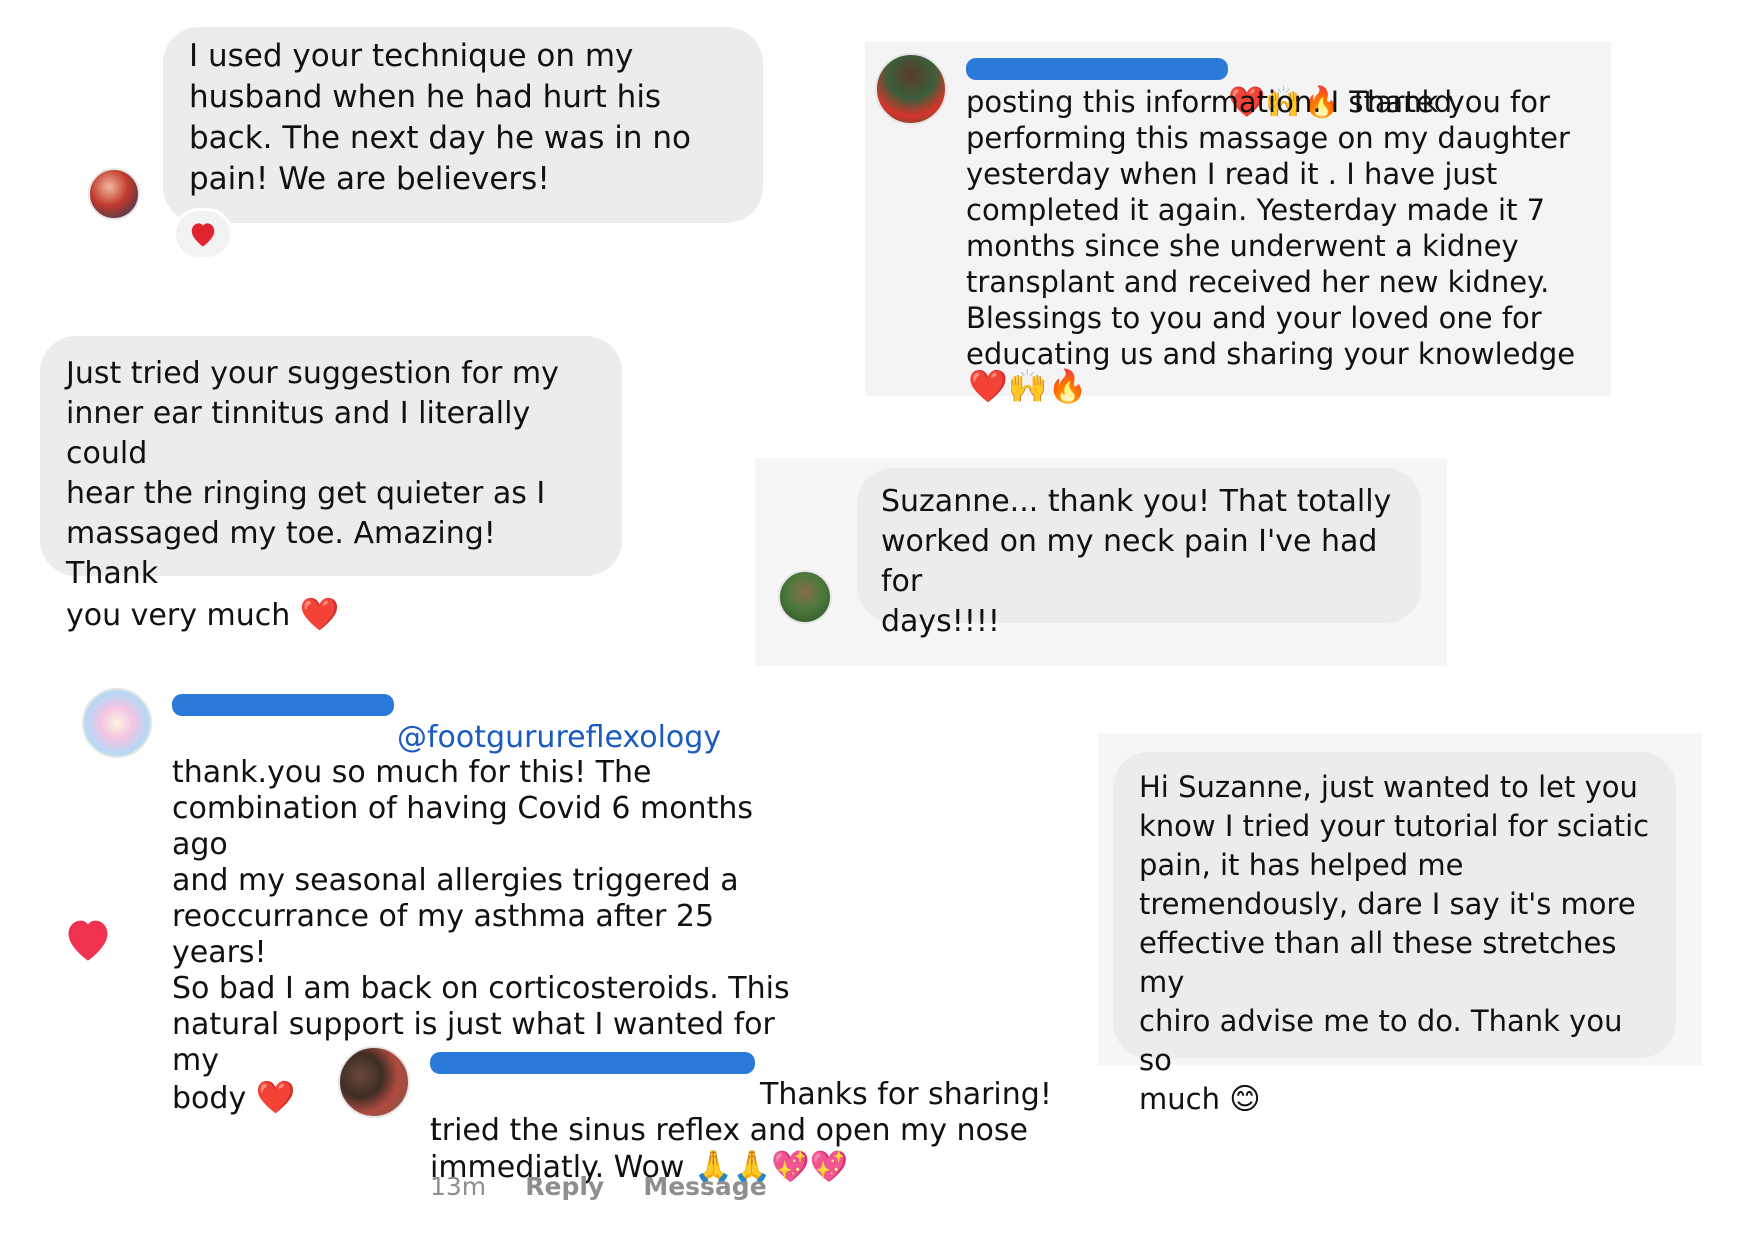 This screenshot has height=1240, width=1748. What do you see at coordinates (1245, 1099) in the screenshot?
I see `smile-emoji: 😊` at bounding box center [1245, 1099].